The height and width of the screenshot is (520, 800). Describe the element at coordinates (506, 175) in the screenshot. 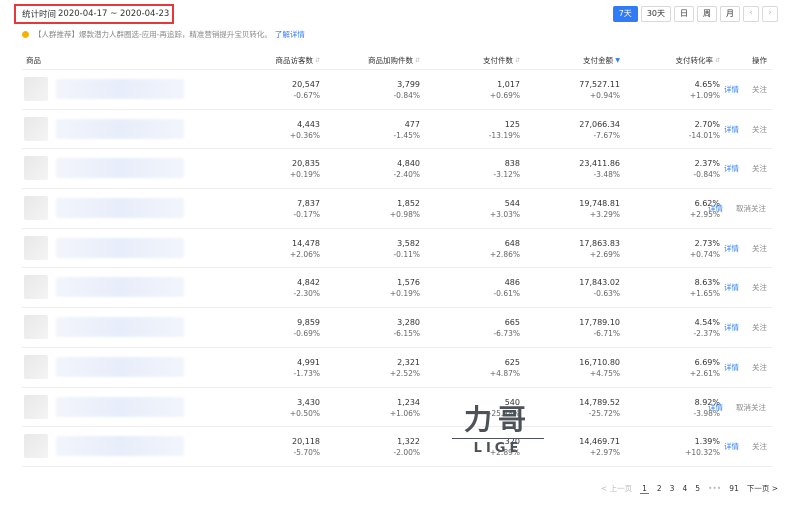

I see `change: -3.12%` at that location.